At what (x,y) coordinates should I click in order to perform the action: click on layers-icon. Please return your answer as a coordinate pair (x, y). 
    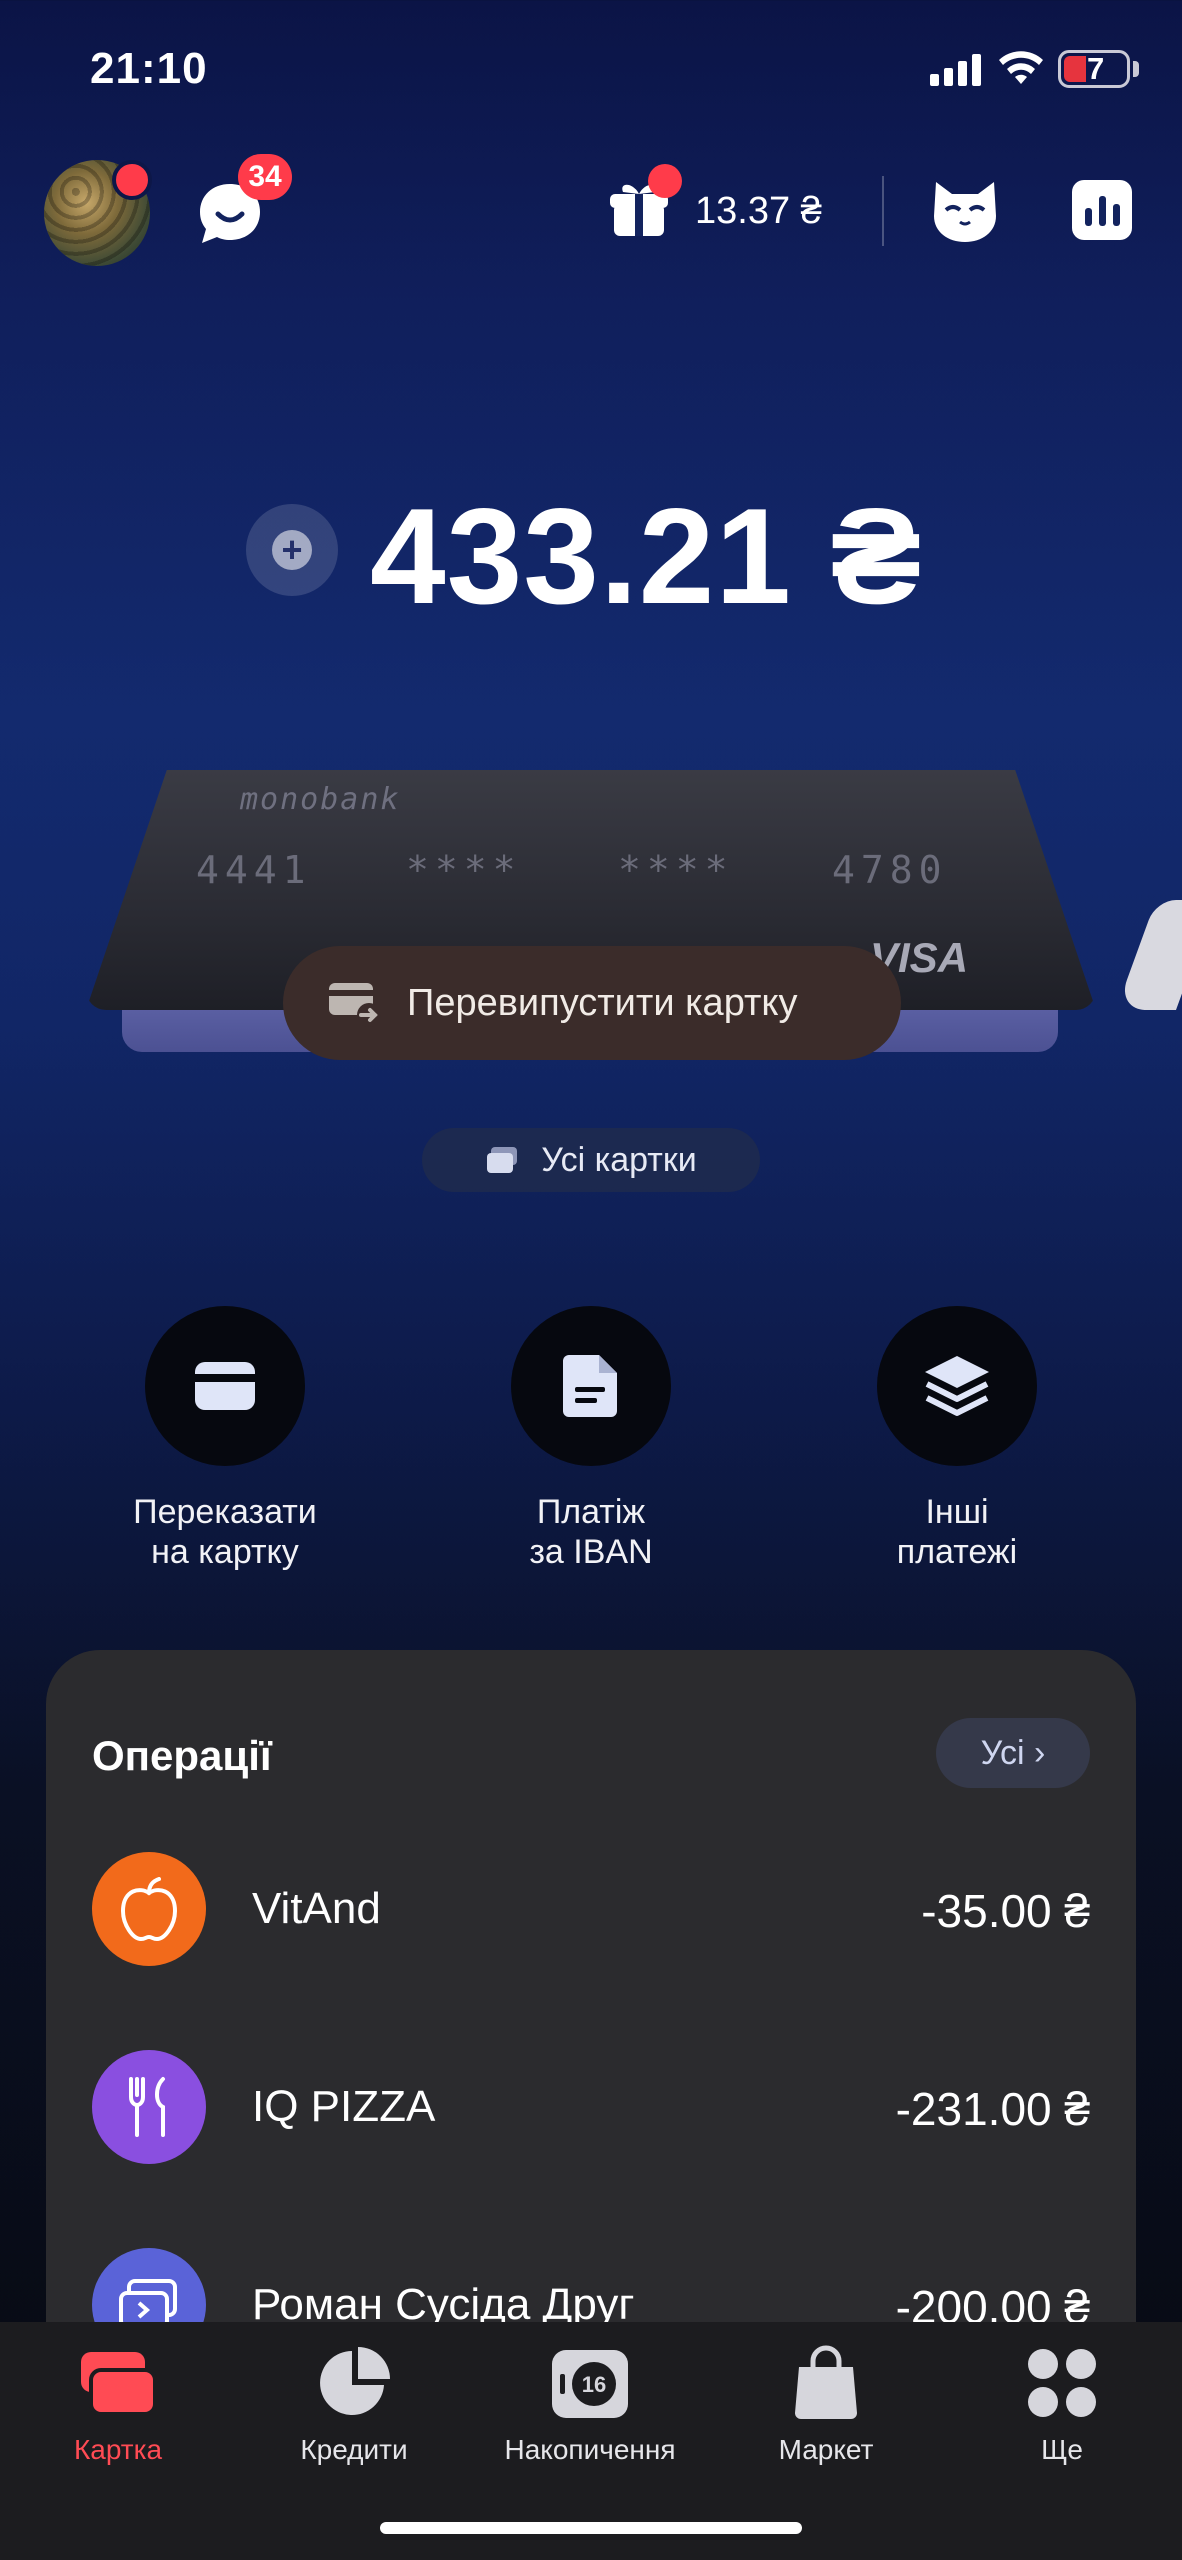
    Looking at the image, I should click on (957, 1386).